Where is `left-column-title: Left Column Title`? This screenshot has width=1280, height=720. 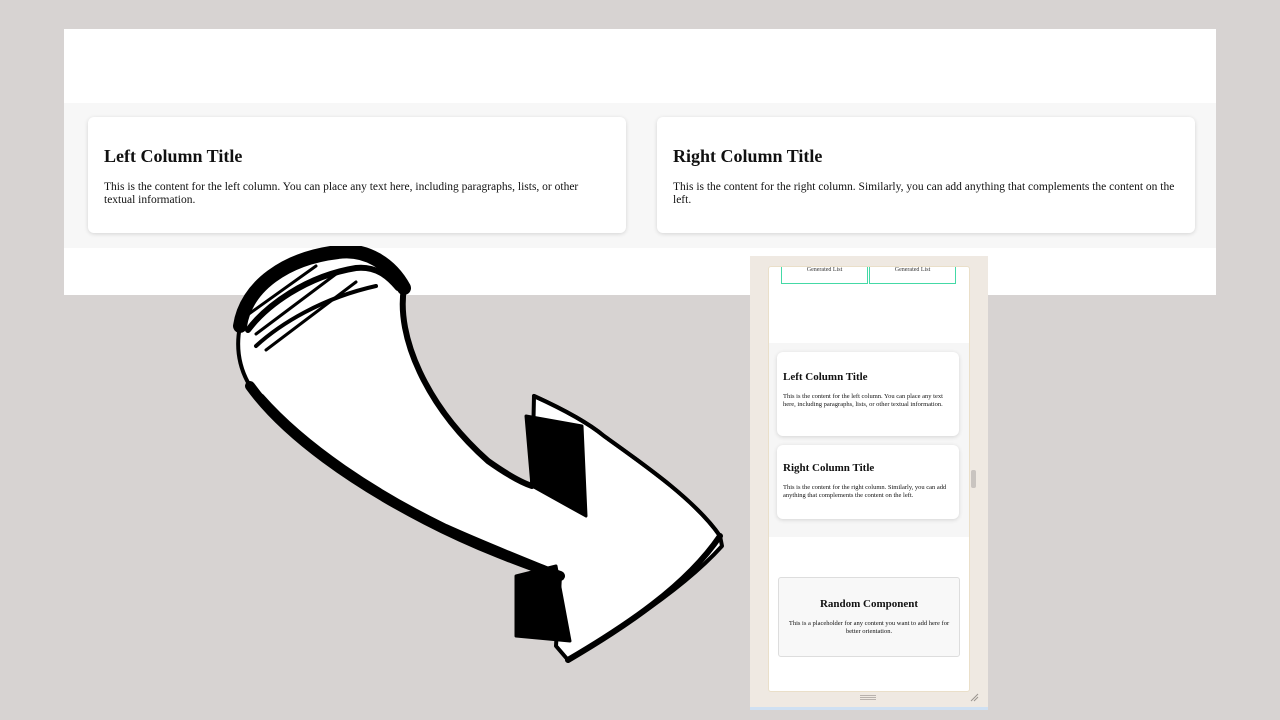
left-column-title: Left Column Title is located at coordinates (173, 156).